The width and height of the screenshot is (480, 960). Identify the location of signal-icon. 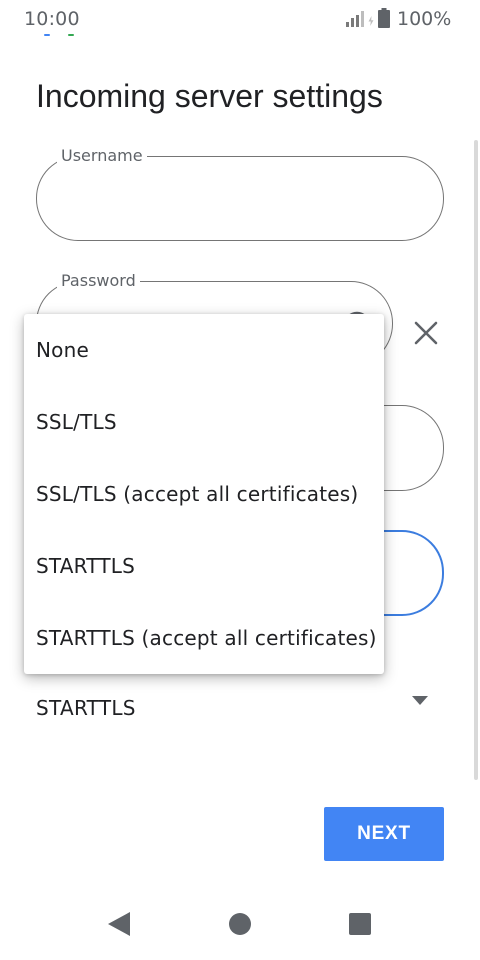
(355, 19).